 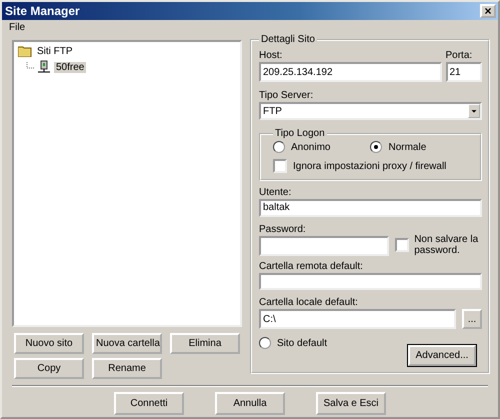 What do you see at coordinates (488, 11) in the screenshot?
I see `close-button: ×` at bounding box center [488, 11].